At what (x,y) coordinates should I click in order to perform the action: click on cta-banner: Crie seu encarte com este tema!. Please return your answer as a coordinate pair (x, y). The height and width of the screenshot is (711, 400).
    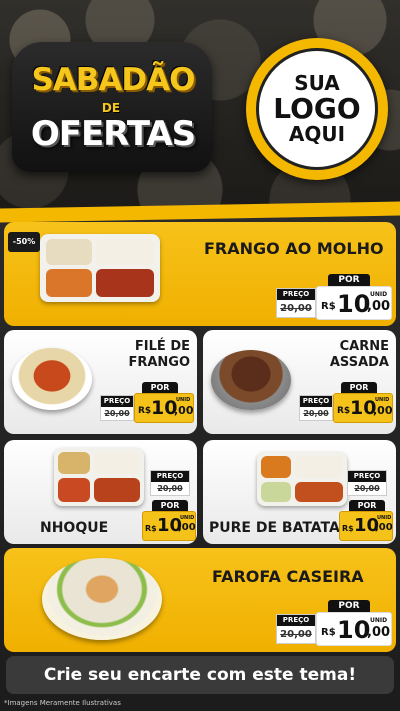
    Looking at the image, I should click on (200, 675).